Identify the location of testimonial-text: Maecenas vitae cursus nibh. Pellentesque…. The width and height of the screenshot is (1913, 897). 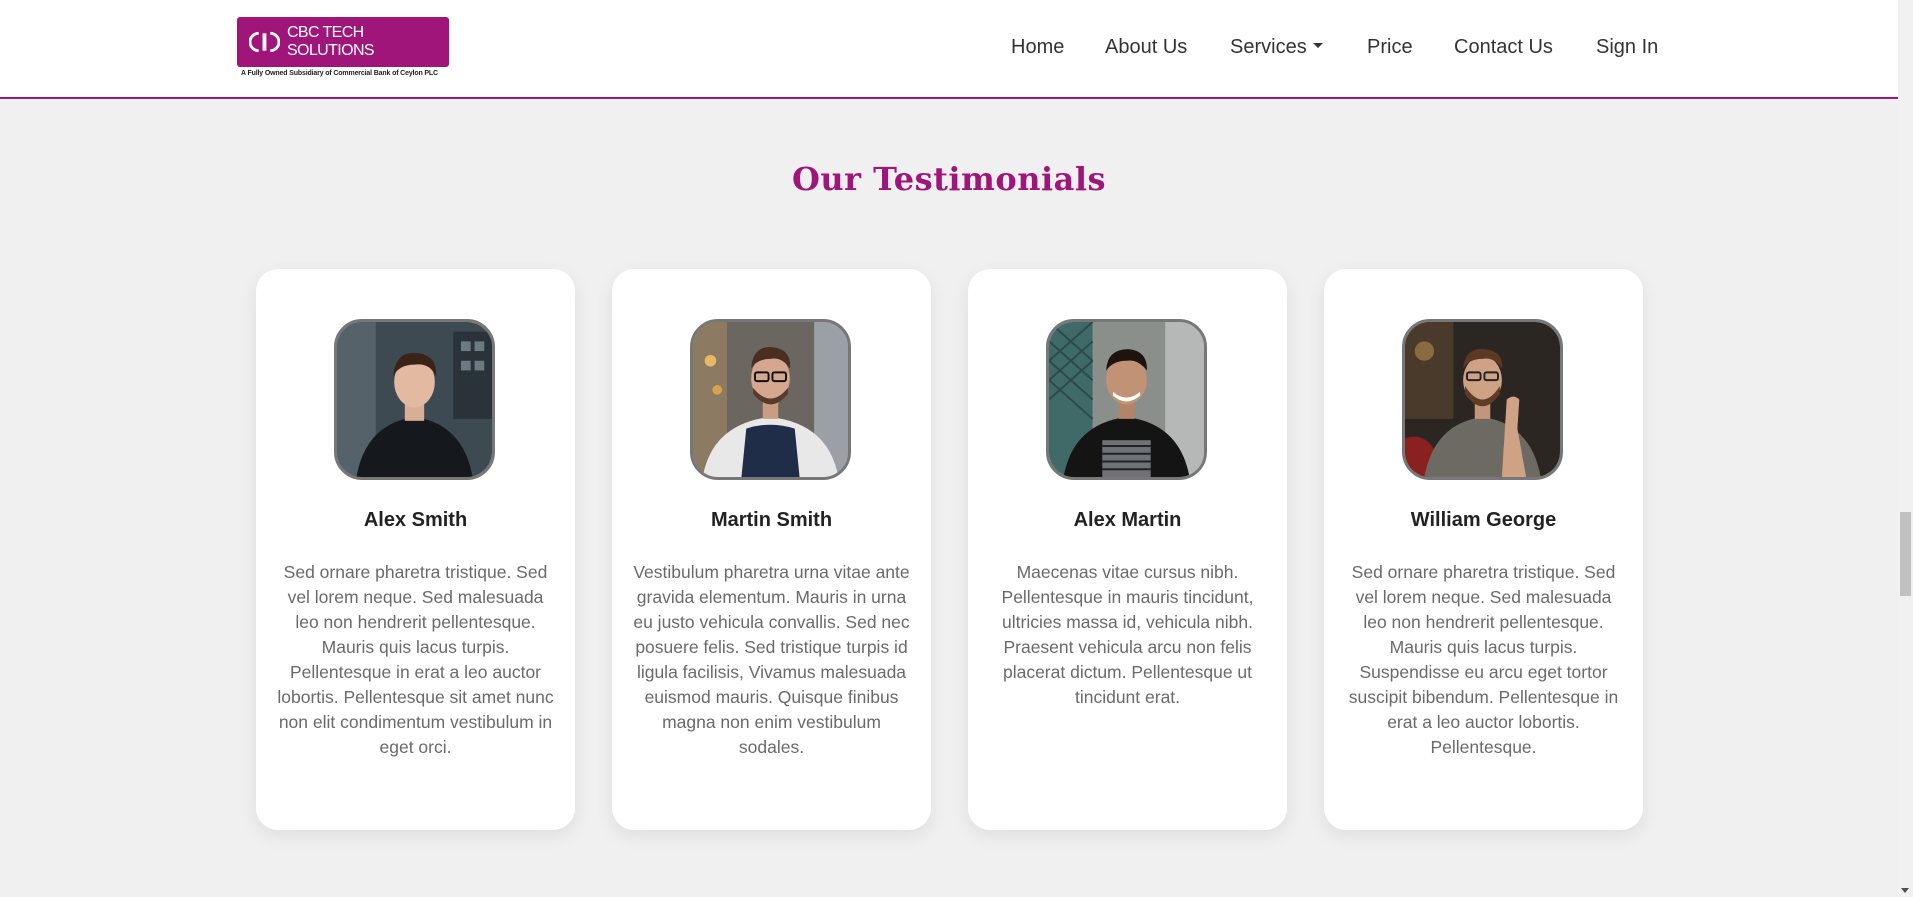
(1127, 634).